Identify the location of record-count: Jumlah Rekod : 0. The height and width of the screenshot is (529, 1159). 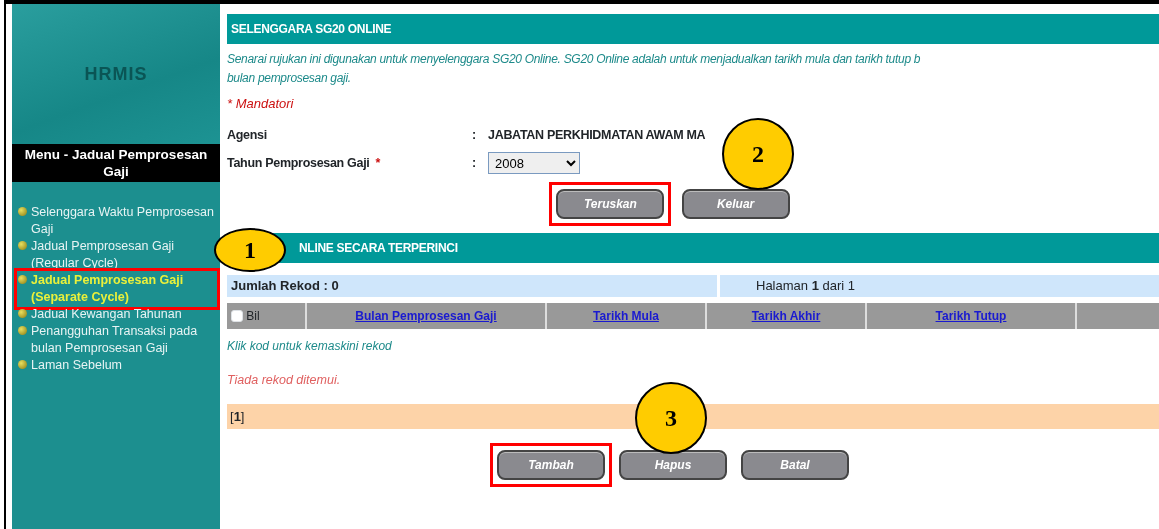
(285, 285).